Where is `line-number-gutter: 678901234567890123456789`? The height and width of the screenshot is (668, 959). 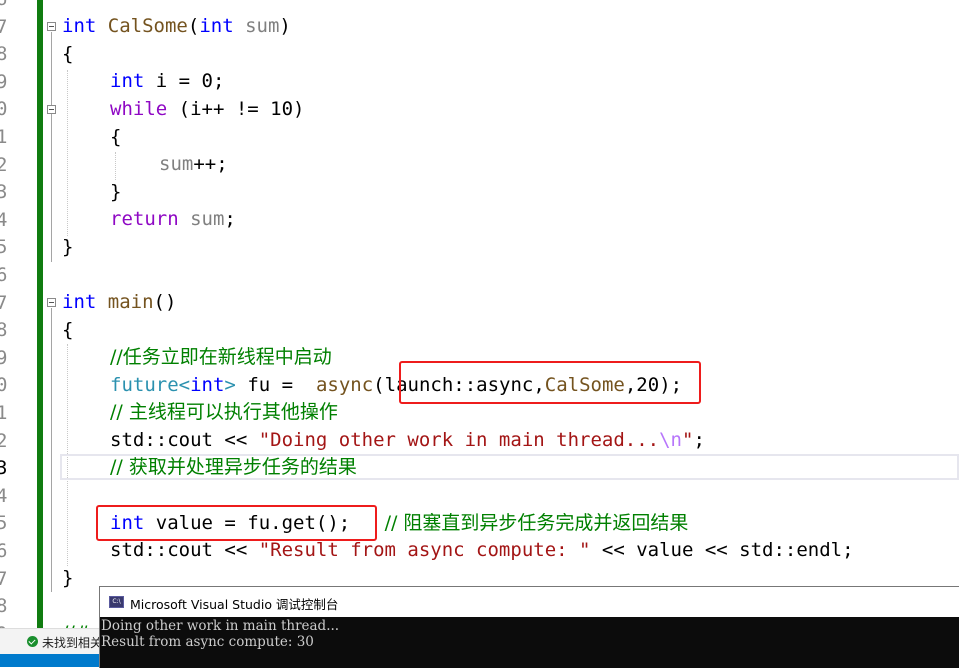 line-number-gutter: 678901234567890123456789 is located at coordinates (18, 333).